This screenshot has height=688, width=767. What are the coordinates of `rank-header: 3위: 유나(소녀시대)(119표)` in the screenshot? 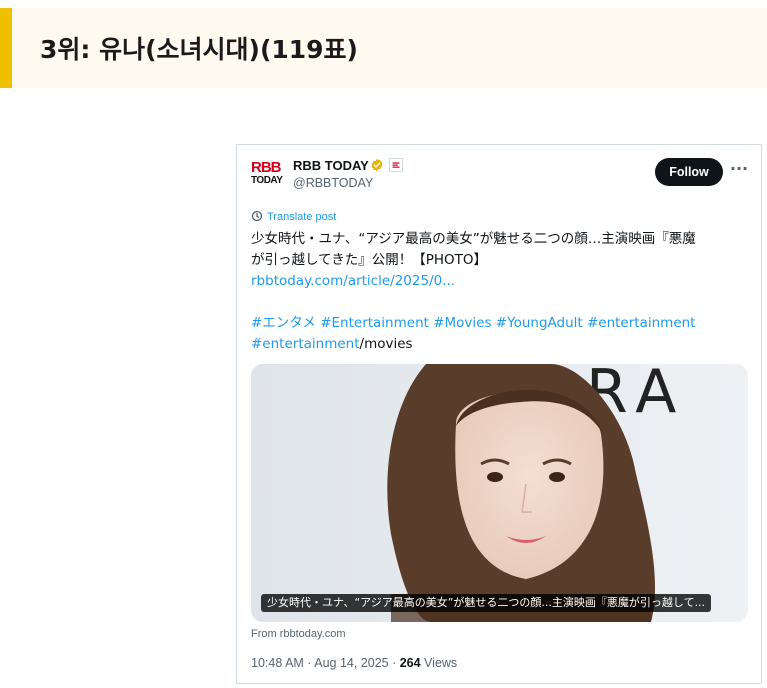 It's located at (383, 48).